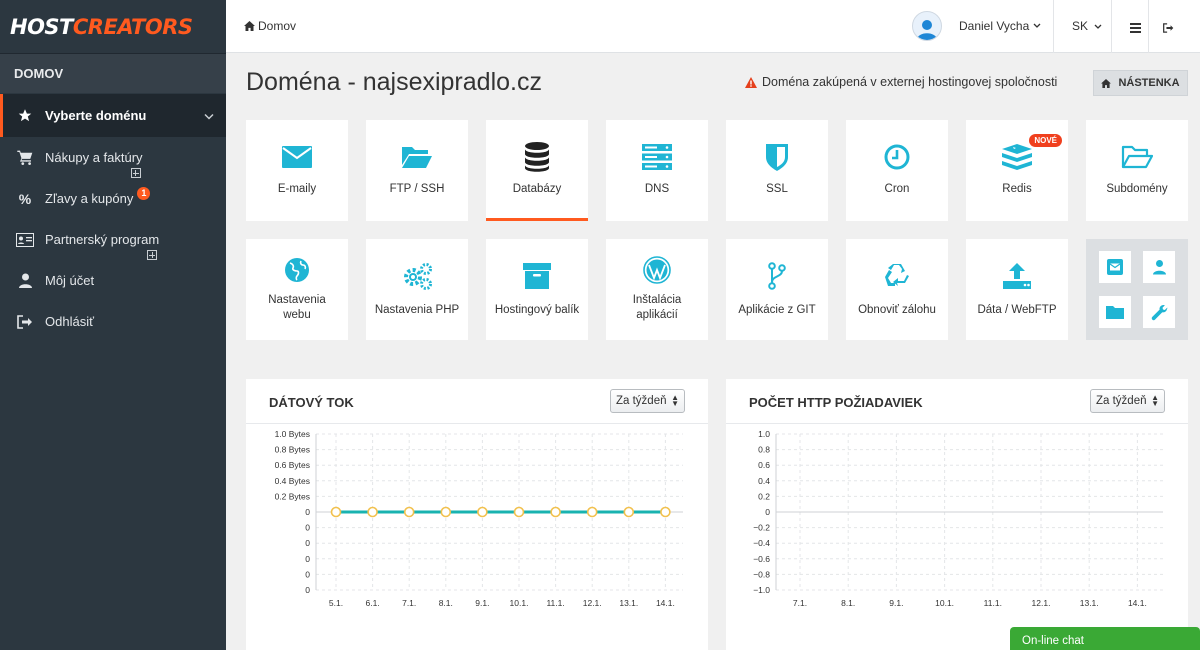 This screenshot has width=1200, height=650. What do you see at coordinates (89, 198) in the screenshot?
I see `sidebar-item-label: Zľavy a kupóny` at bounding box center [89, 198].